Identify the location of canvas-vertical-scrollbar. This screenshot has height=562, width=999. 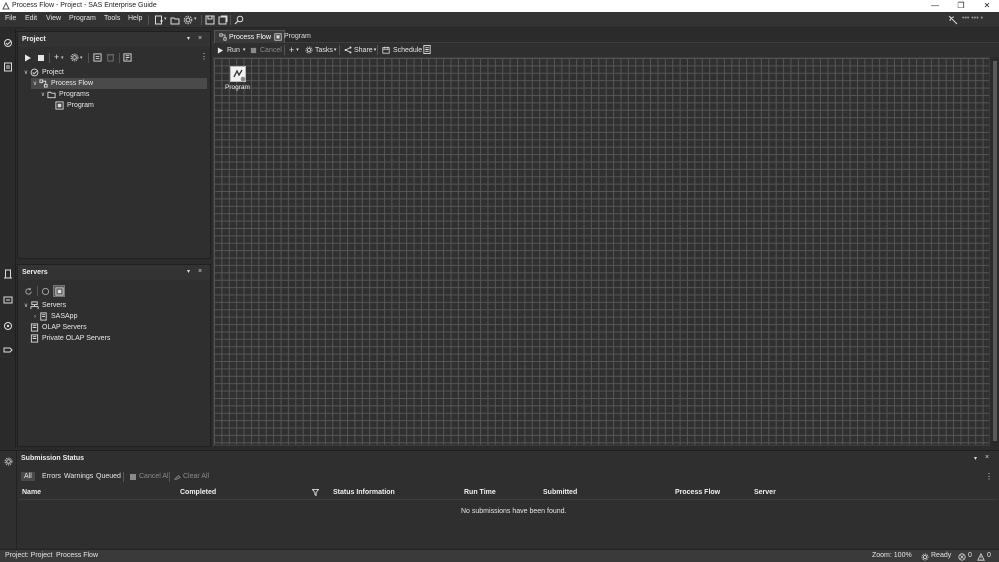
(995, 251).